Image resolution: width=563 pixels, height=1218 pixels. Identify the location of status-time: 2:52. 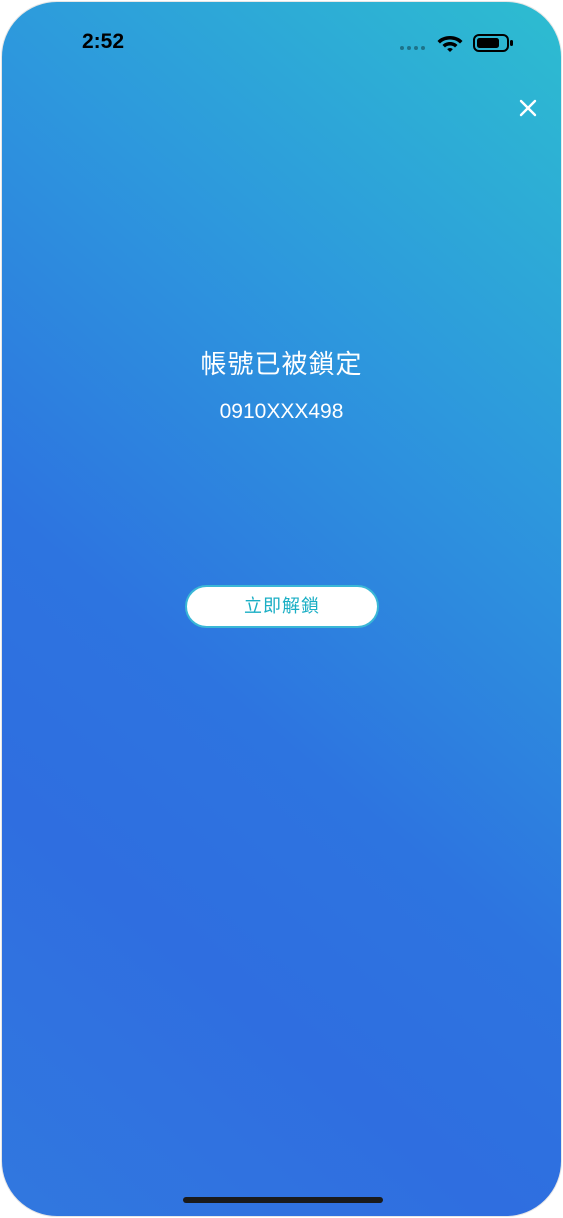
(103, 41).